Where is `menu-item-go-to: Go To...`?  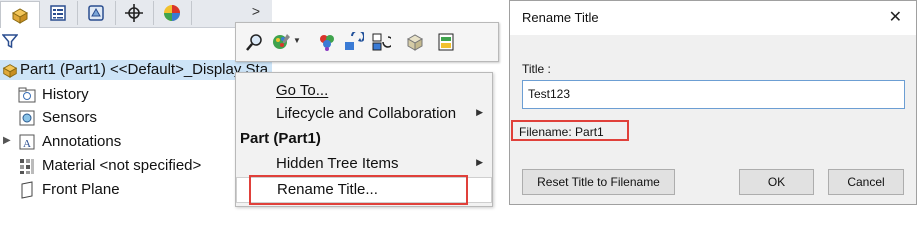 menu-item-go-to: Go To... is located at coordinates (364, 91).